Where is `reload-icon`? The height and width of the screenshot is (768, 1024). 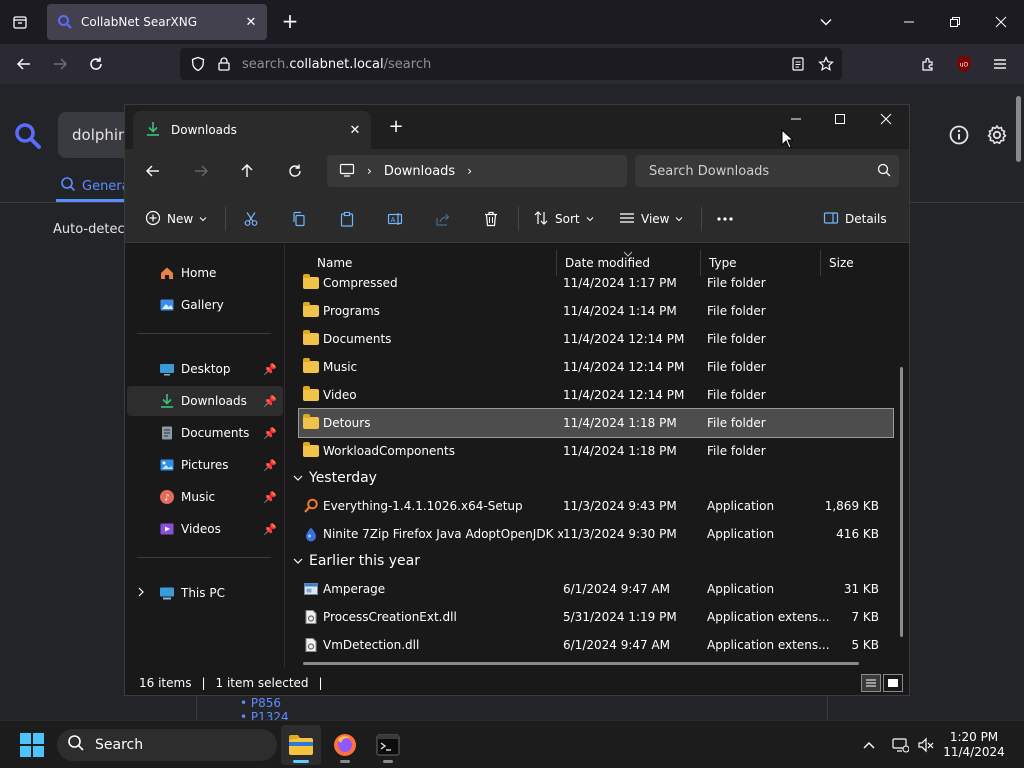
reload-icon is located at coordinates (96, 64).